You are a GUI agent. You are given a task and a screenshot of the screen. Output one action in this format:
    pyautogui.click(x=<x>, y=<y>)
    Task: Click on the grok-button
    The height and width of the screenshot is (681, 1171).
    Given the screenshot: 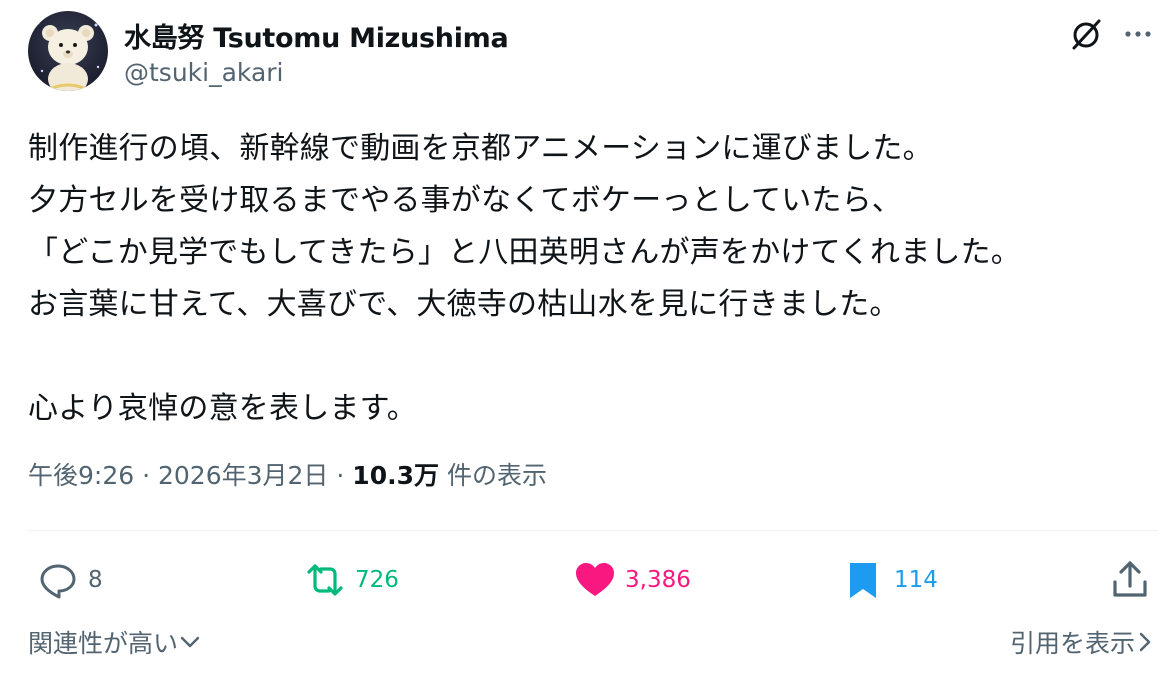 What is the action you would take?
    pyautogui.click(x=1086, y=34)
    